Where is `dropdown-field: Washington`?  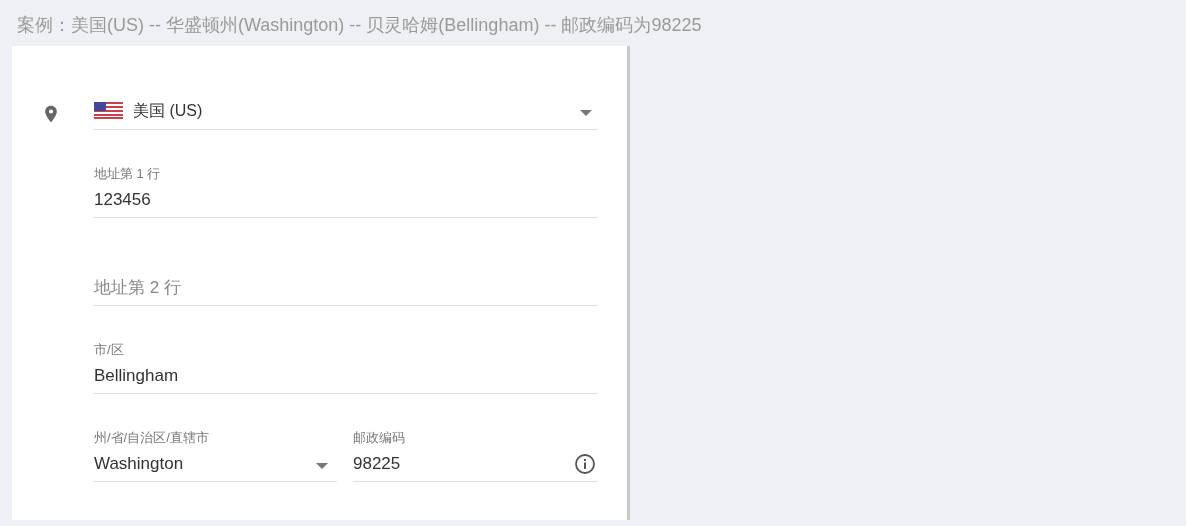
dropdown-field: Washington is located at coordinates (205, 463).